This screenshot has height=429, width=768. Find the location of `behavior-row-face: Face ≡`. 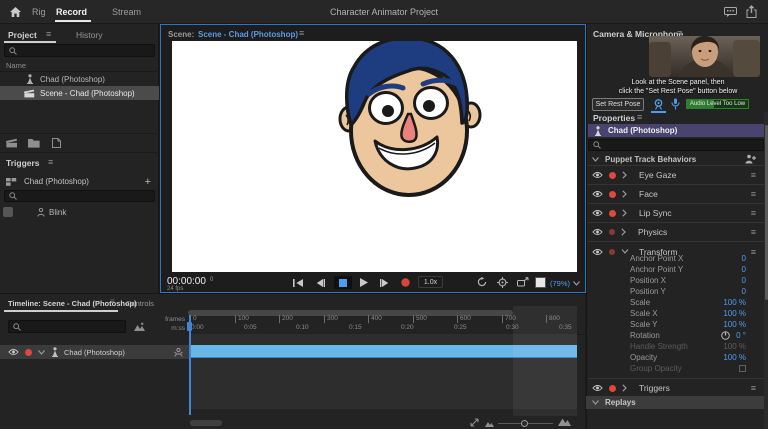

behavior-row-face: Face ≡ is located at coordinates (676, 194).